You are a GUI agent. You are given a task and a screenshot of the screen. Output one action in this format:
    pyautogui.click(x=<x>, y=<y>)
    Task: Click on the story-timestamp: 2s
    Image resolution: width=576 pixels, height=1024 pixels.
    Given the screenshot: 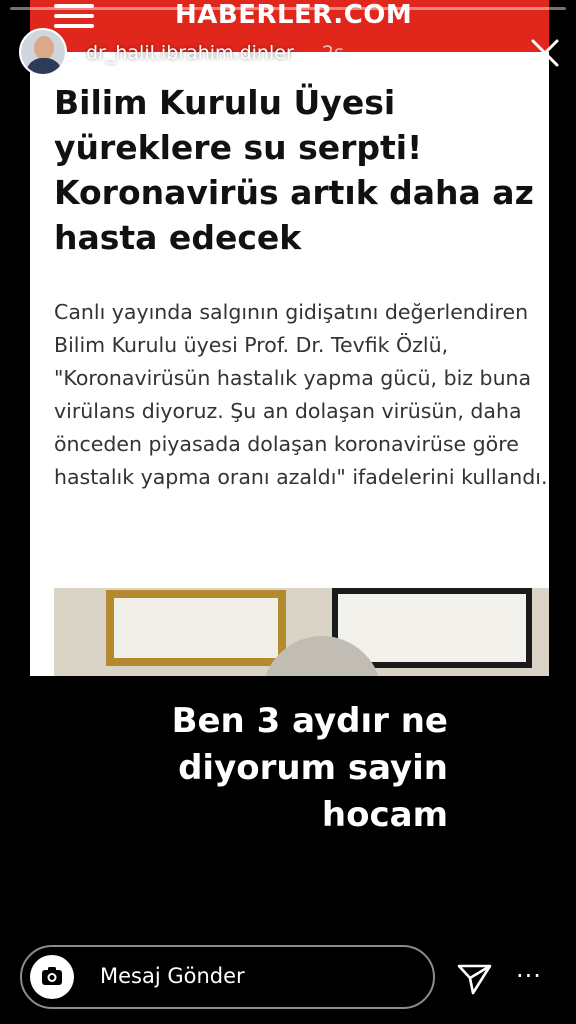 What is the action you would take?
    pyautogui.click(x=333, y=53)
    